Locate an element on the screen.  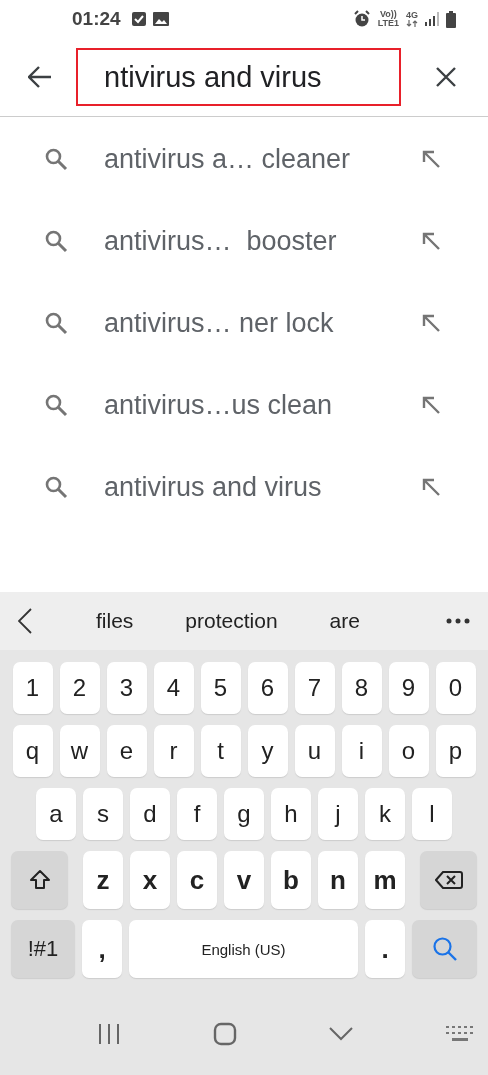
keyboard-key: 2 is located at coordinates (79, 688).